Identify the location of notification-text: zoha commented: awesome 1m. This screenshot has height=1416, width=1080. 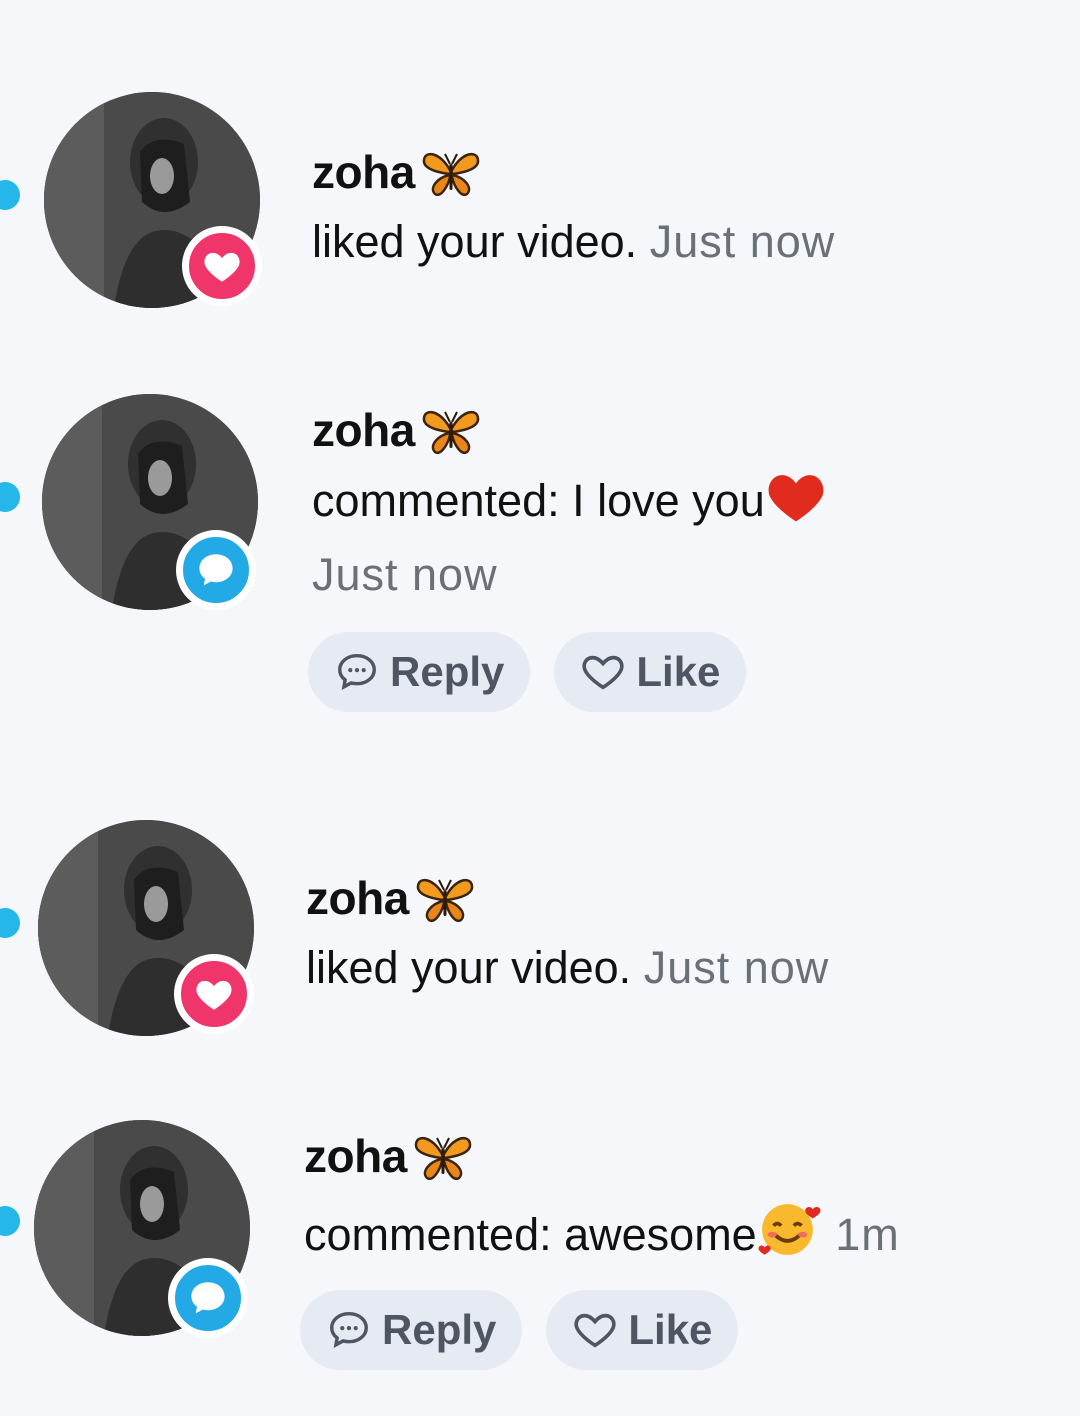
(602, 1200).